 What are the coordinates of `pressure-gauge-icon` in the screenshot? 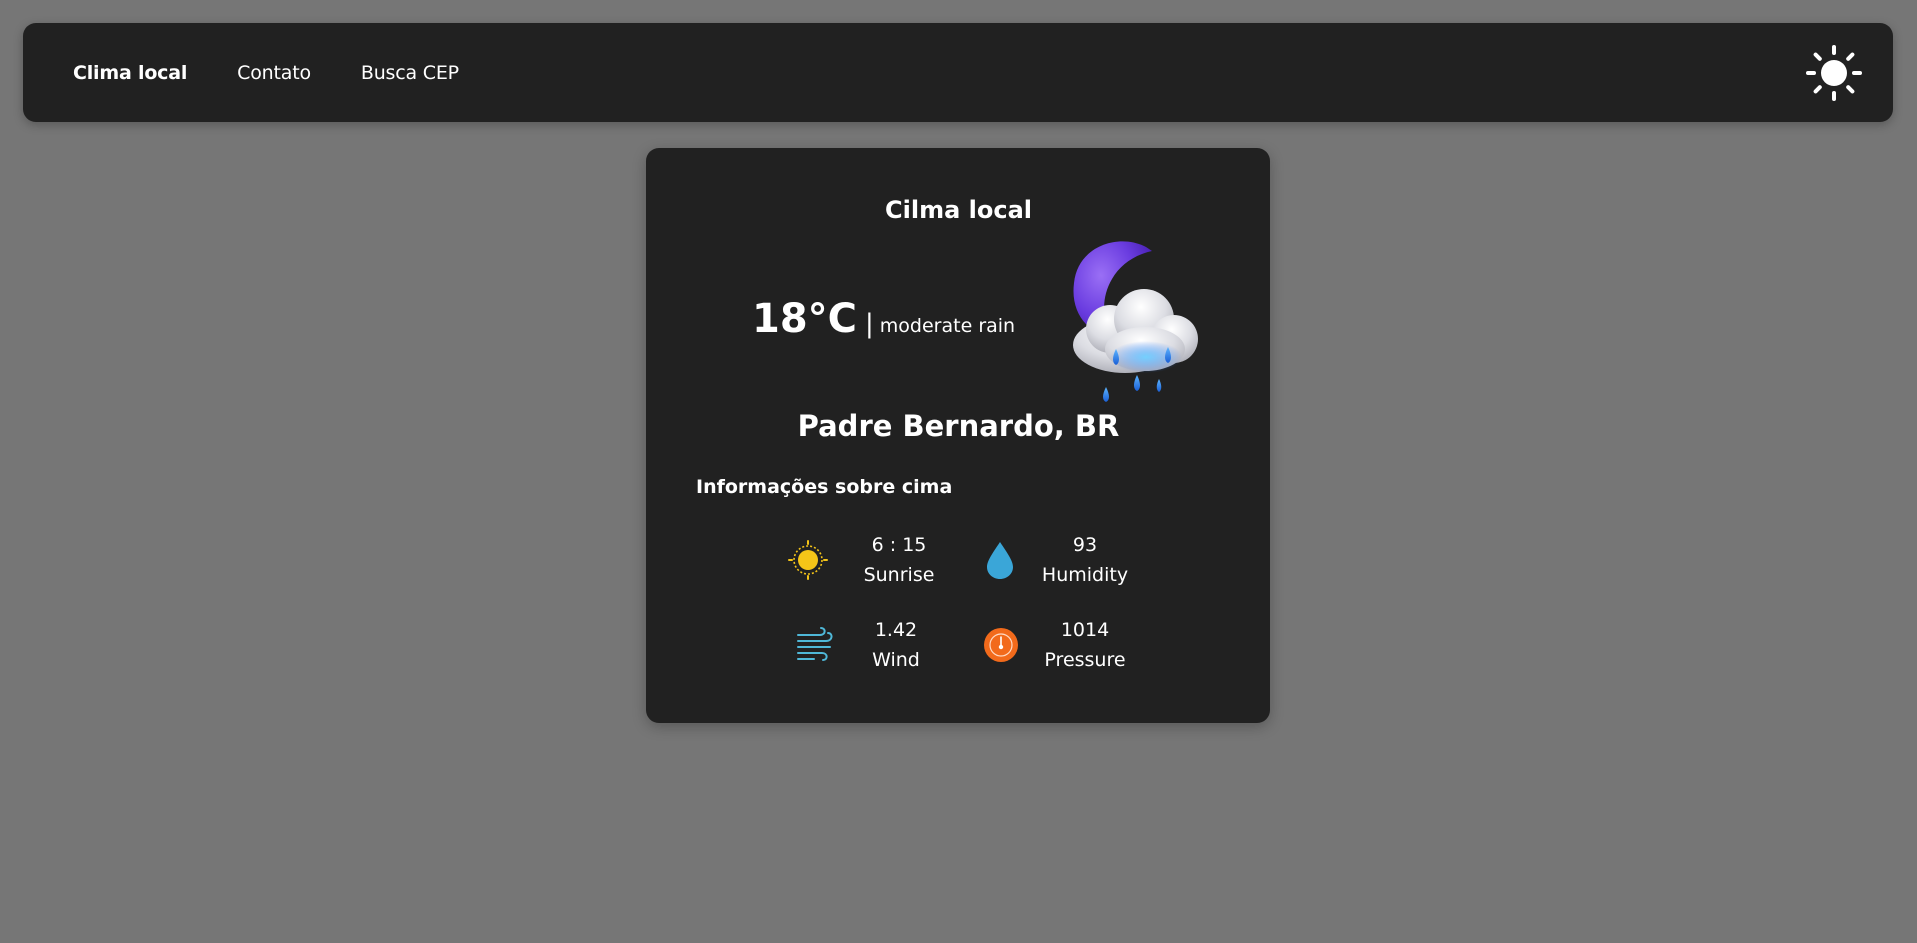 It's located at (1001, 645).